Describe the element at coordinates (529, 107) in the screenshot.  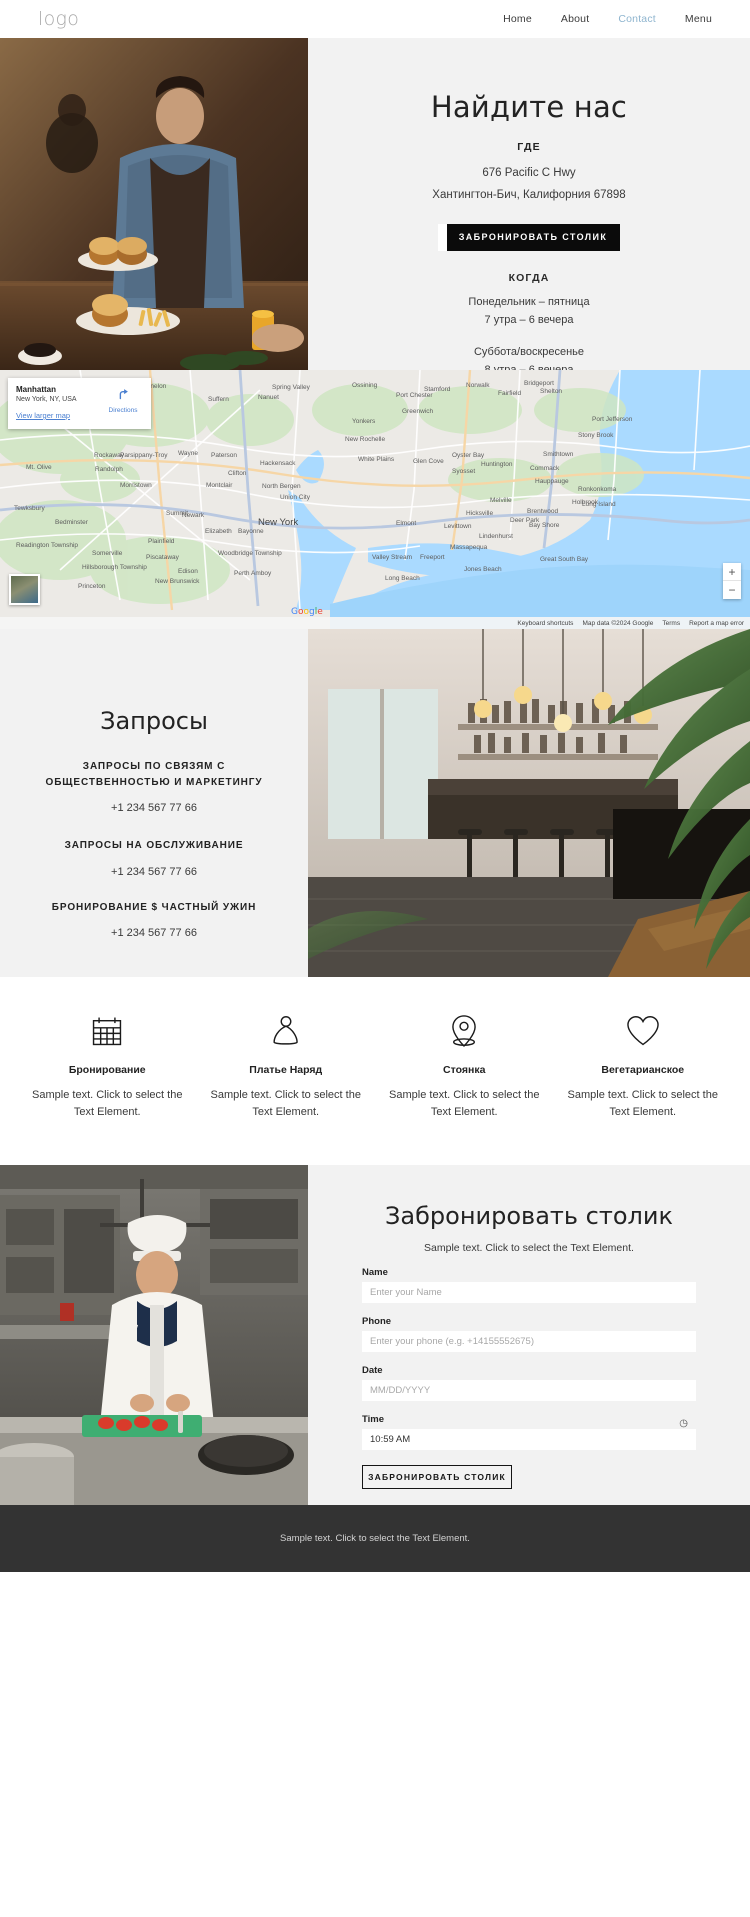
I see `page-title: Найдите нас` at that location.